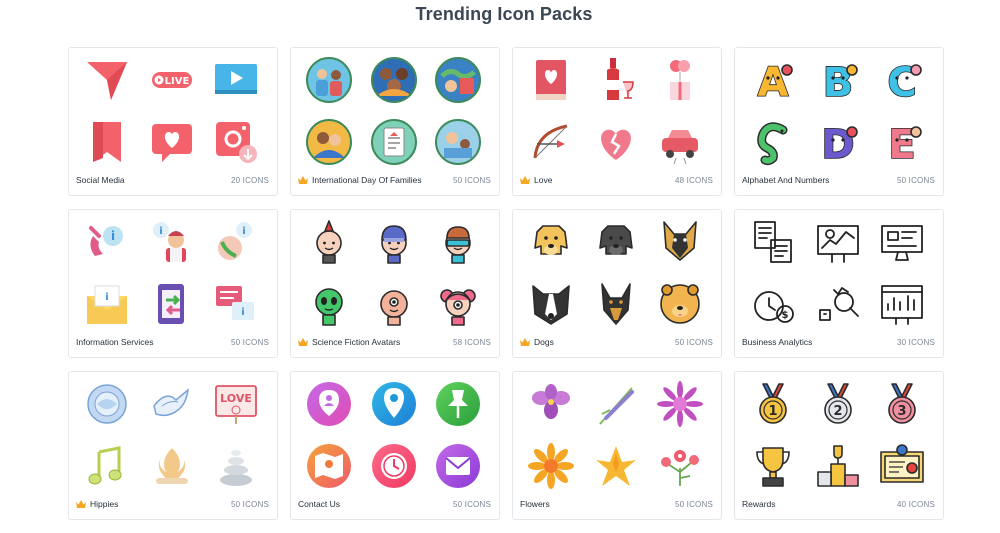  I want to click on trophy-icon, so click(773, 466).